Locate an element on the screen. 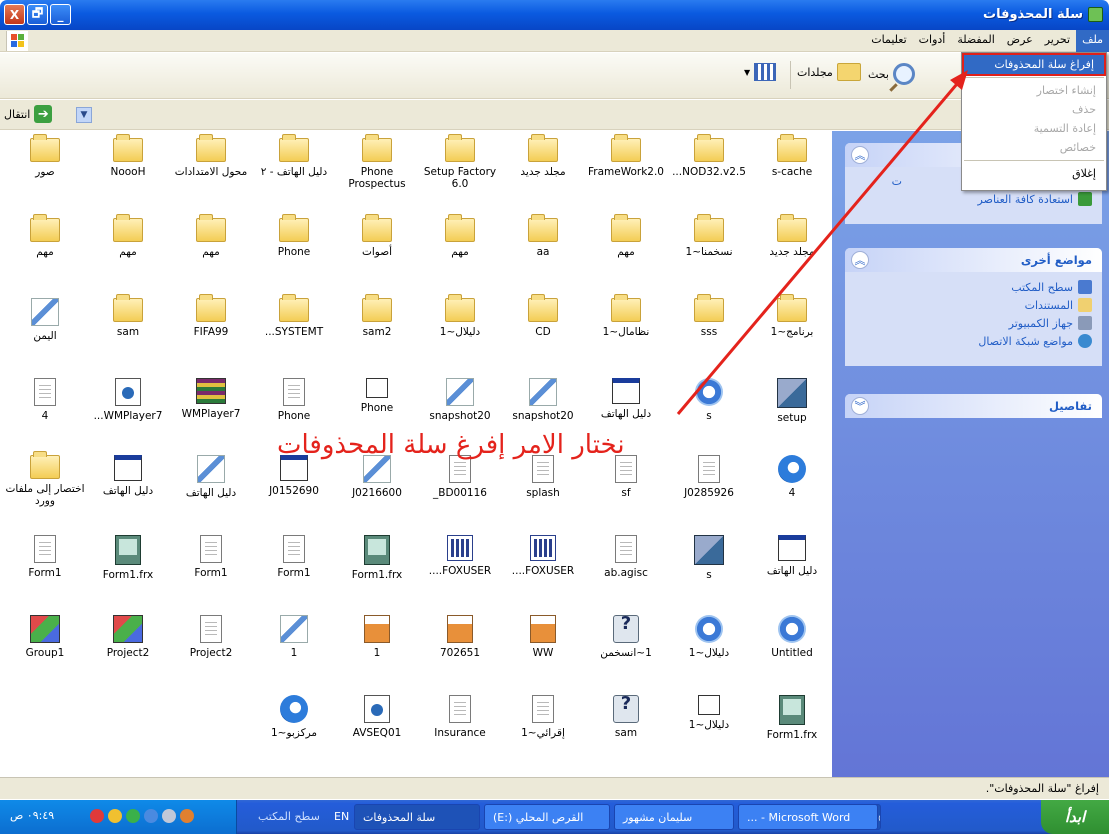 This screenshot has height=834, width=1109. file-item: FrameWork2.0 is located at coordinates (626, 156).